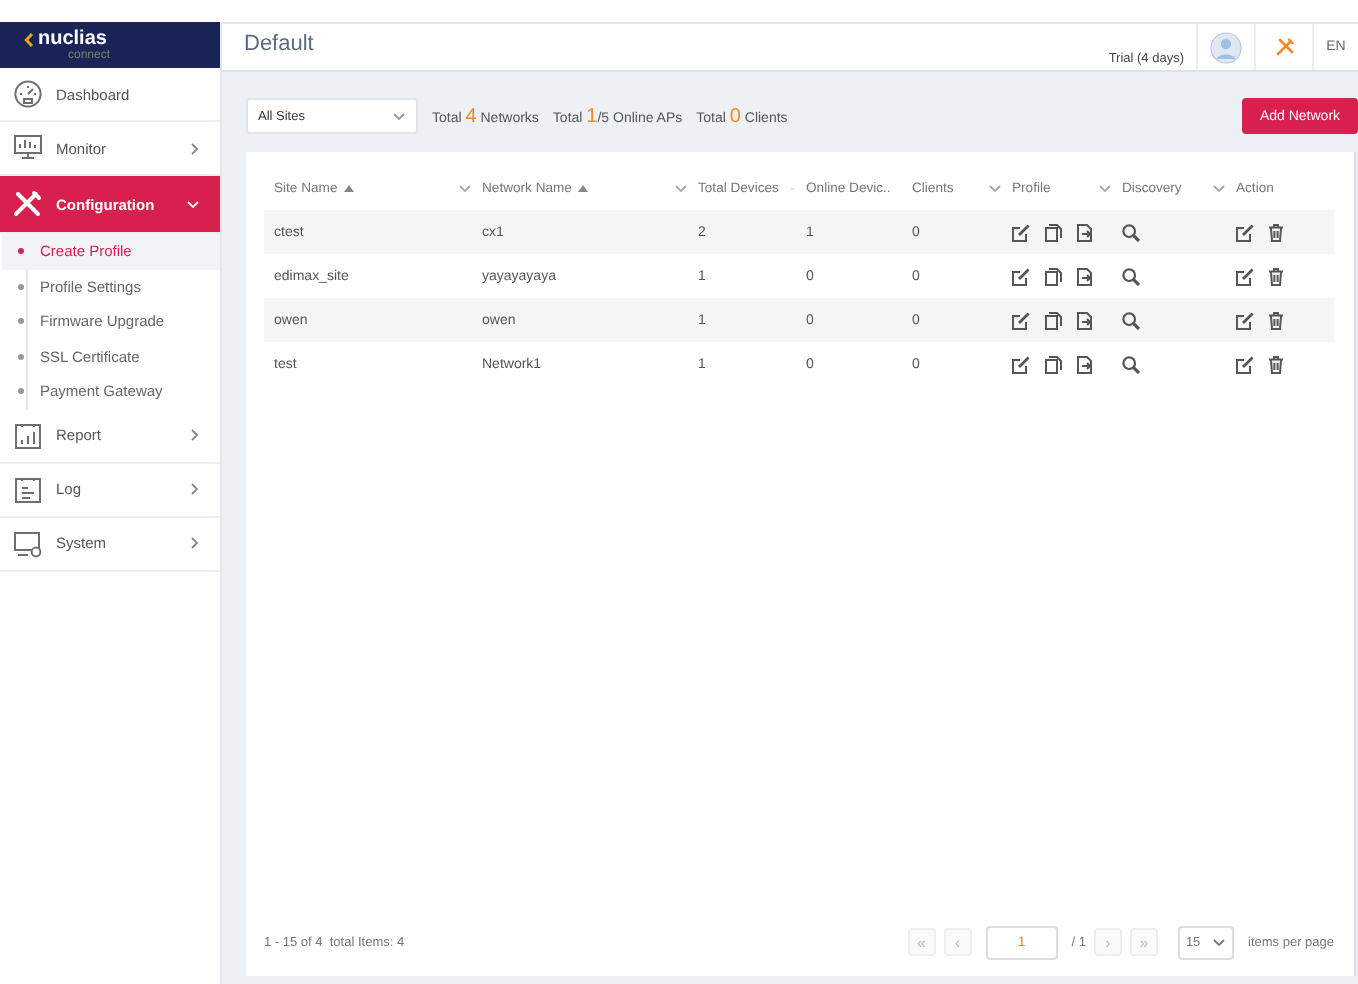 The image size is (1358, 984). What do you see at coordinates (28, 489) in the screenshot?
I see `log-icon` at bounding box center [28, 489].